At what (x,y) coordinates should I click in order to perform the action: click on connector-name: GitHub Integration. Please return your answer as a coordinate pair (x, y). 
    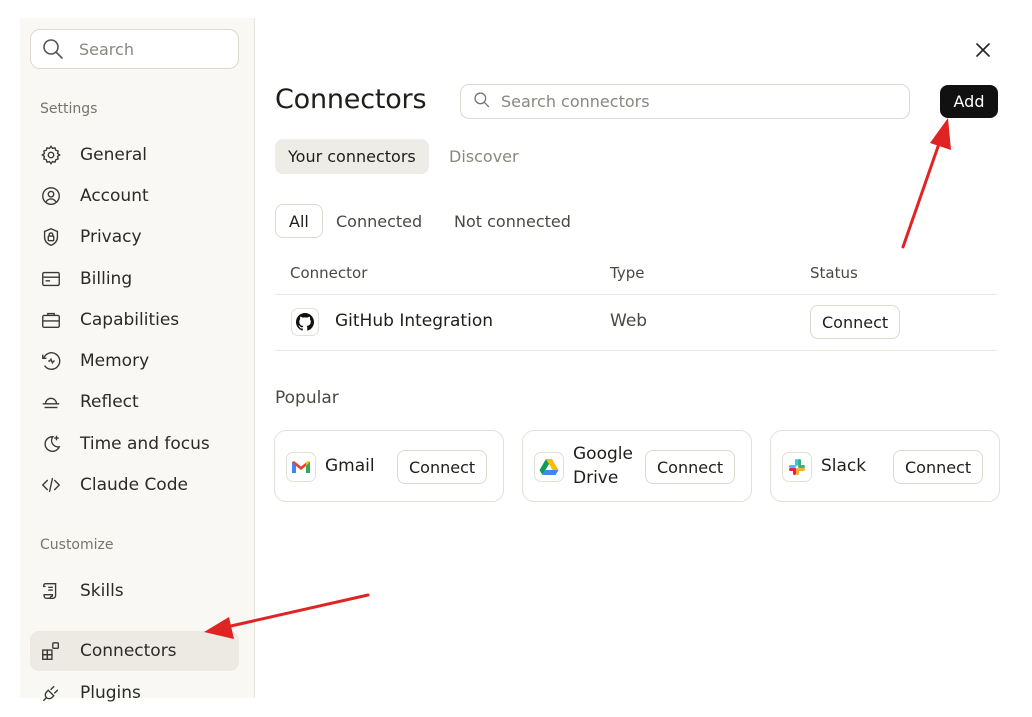
    Looking at the image, I should click on (414, 321).